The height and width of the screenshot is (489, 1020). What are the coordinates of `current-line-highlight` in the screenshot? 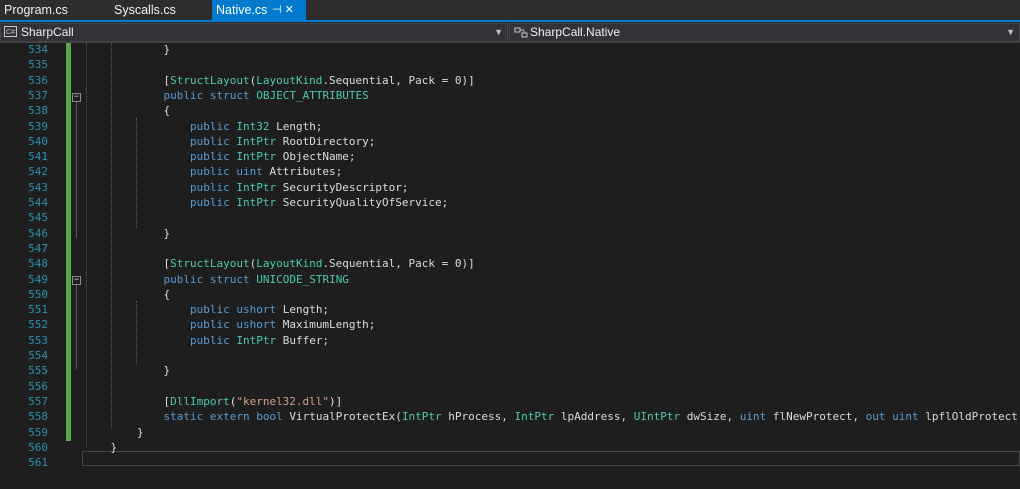 It's located at (551, 458).